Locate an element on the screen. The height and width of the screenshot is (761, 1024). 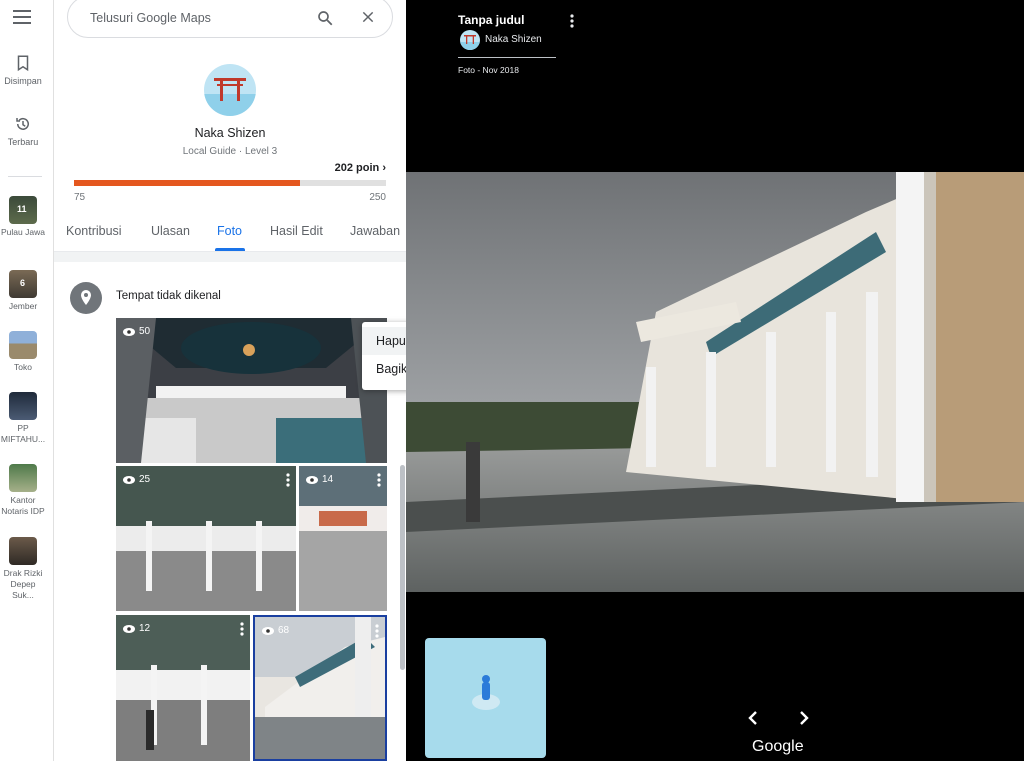
recent-item-pulau-jawa: 11 Pulau Jawa is located at coordinates (23, 217).